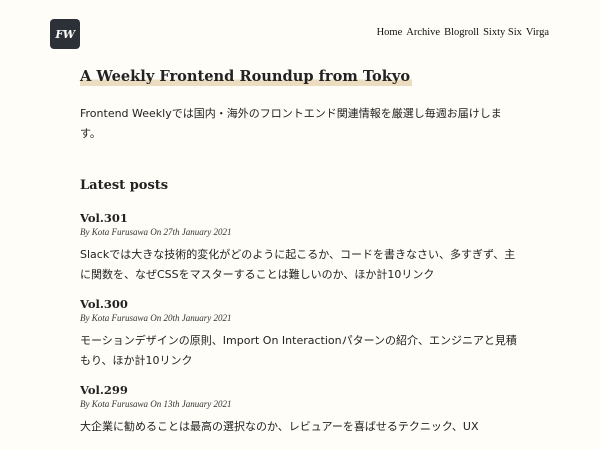  I want to click on nav-sixty-six-link: Sixty Six, so click(502, 33).